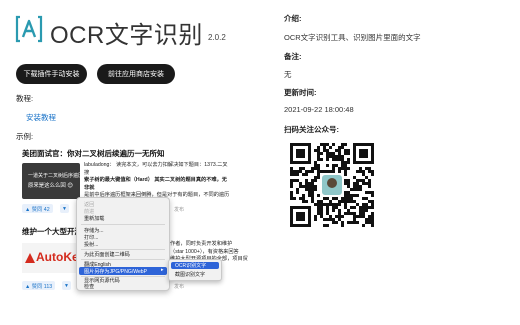 The height and width of the screenshot is (325, 520). I want to click on card2-downvote-button: ▼, so click(66, 285).